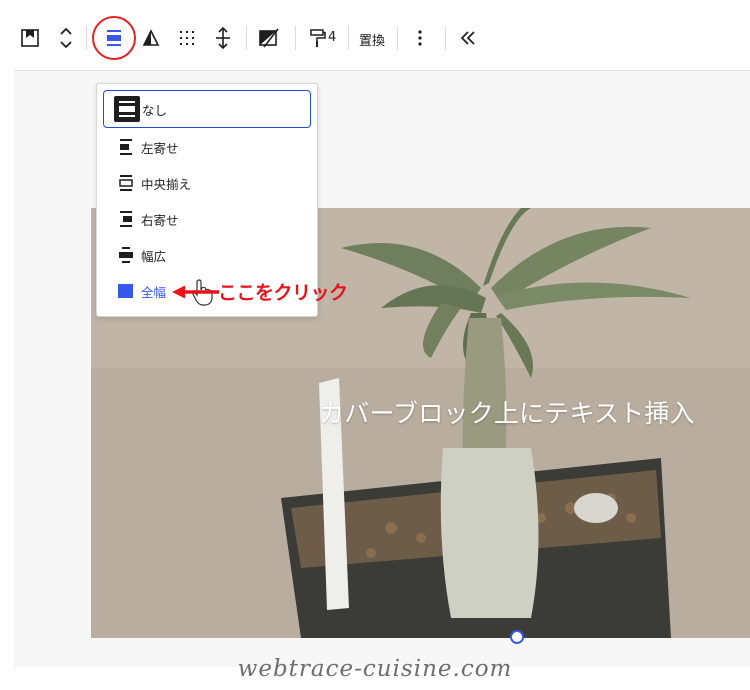  What do you see at coordinates (517, 637) in the screenshot?
I see `resize-handle` at bounding box center [517, 637].